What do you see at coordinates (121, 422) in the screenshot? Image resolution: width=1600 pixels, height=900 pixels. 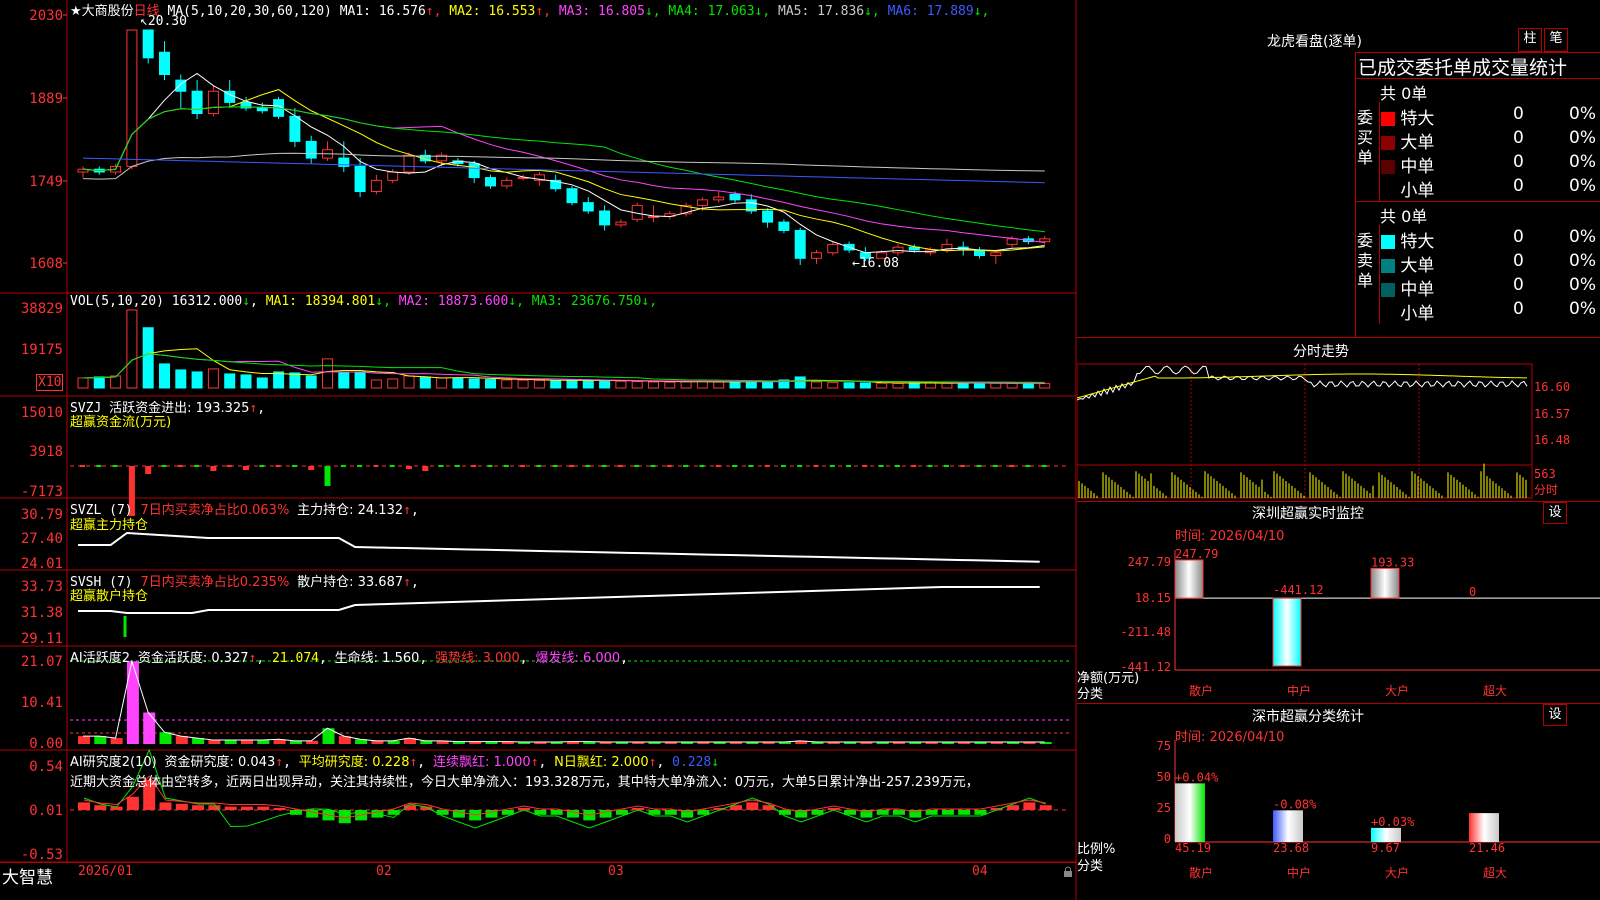 I see `svzj-subtitle: 超赢资金流(万元)` at bounding box center [121, 422].